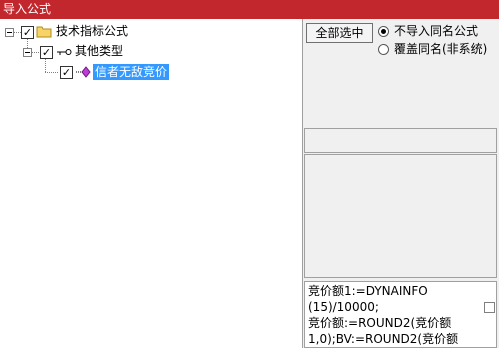 The width and height of the screenshot is (499, 348). I want to click on formula-line: (15)/10000;, so click(343, 307).